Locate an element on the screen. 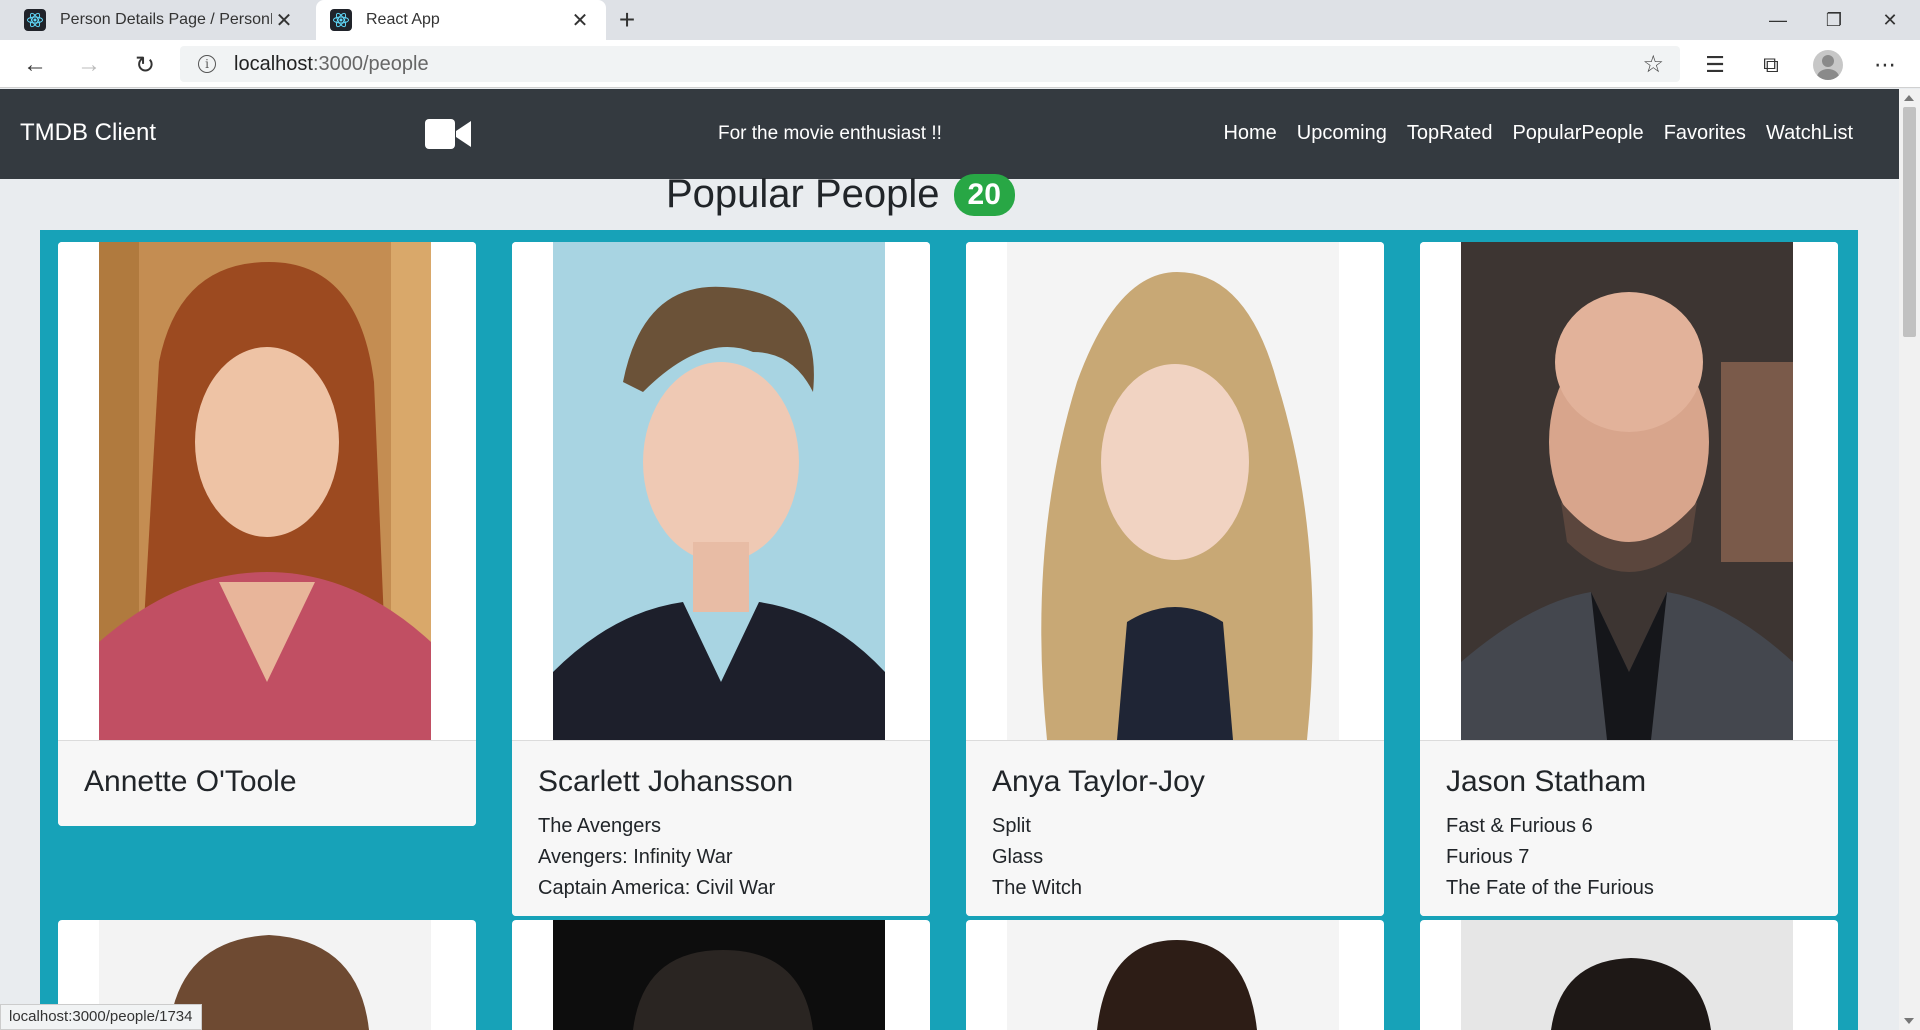 The width and height of the screenshot is (1920, 1030). scroll-up-icon is located at coordinates (1909, 98).